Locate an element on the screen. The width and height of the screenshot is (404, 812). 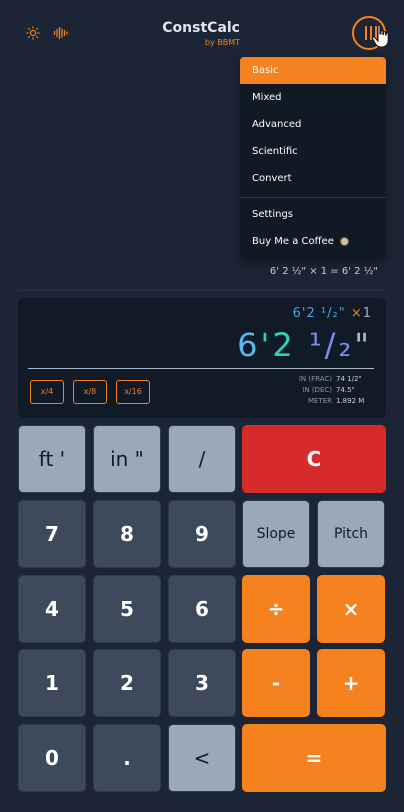
plus-key: + is located at coordinates (351, 683).